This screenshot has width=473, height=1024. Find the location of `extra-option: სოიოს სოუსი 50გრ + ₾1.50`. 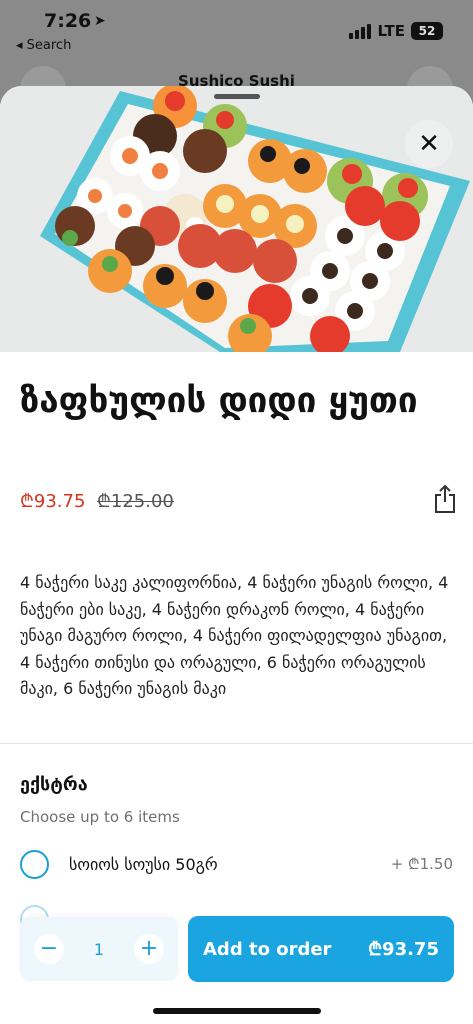

extra-option: სოიოს სოუსი 50გრ + ₾1.50 is located at coordinates (236, 864).